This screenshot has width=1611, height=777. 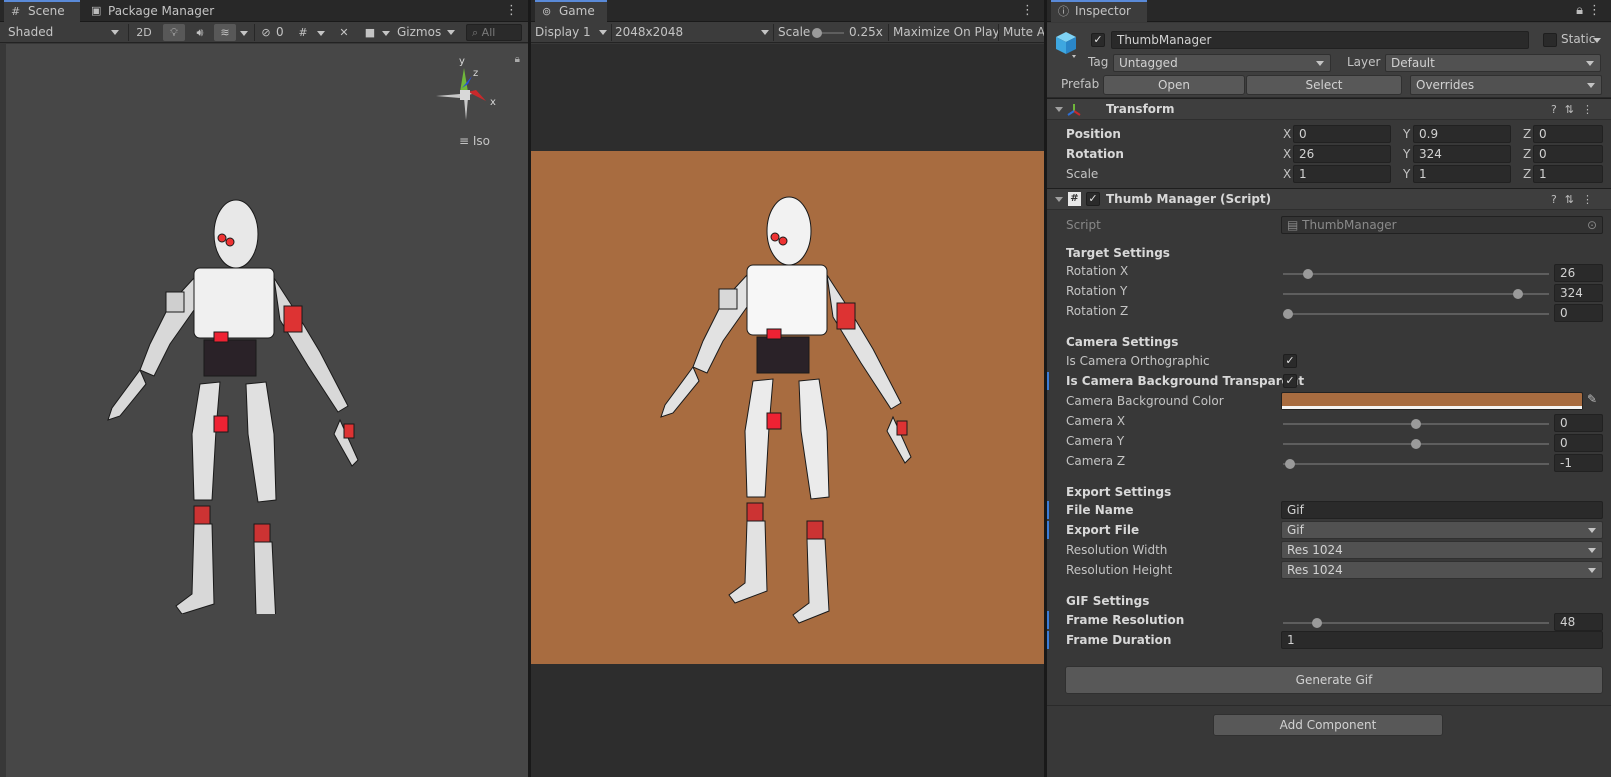 What do you see at coordinates (1308, 274) in the screenshot?
I see `rotation-x-slider-knob` at bounding box center [1308, 274].